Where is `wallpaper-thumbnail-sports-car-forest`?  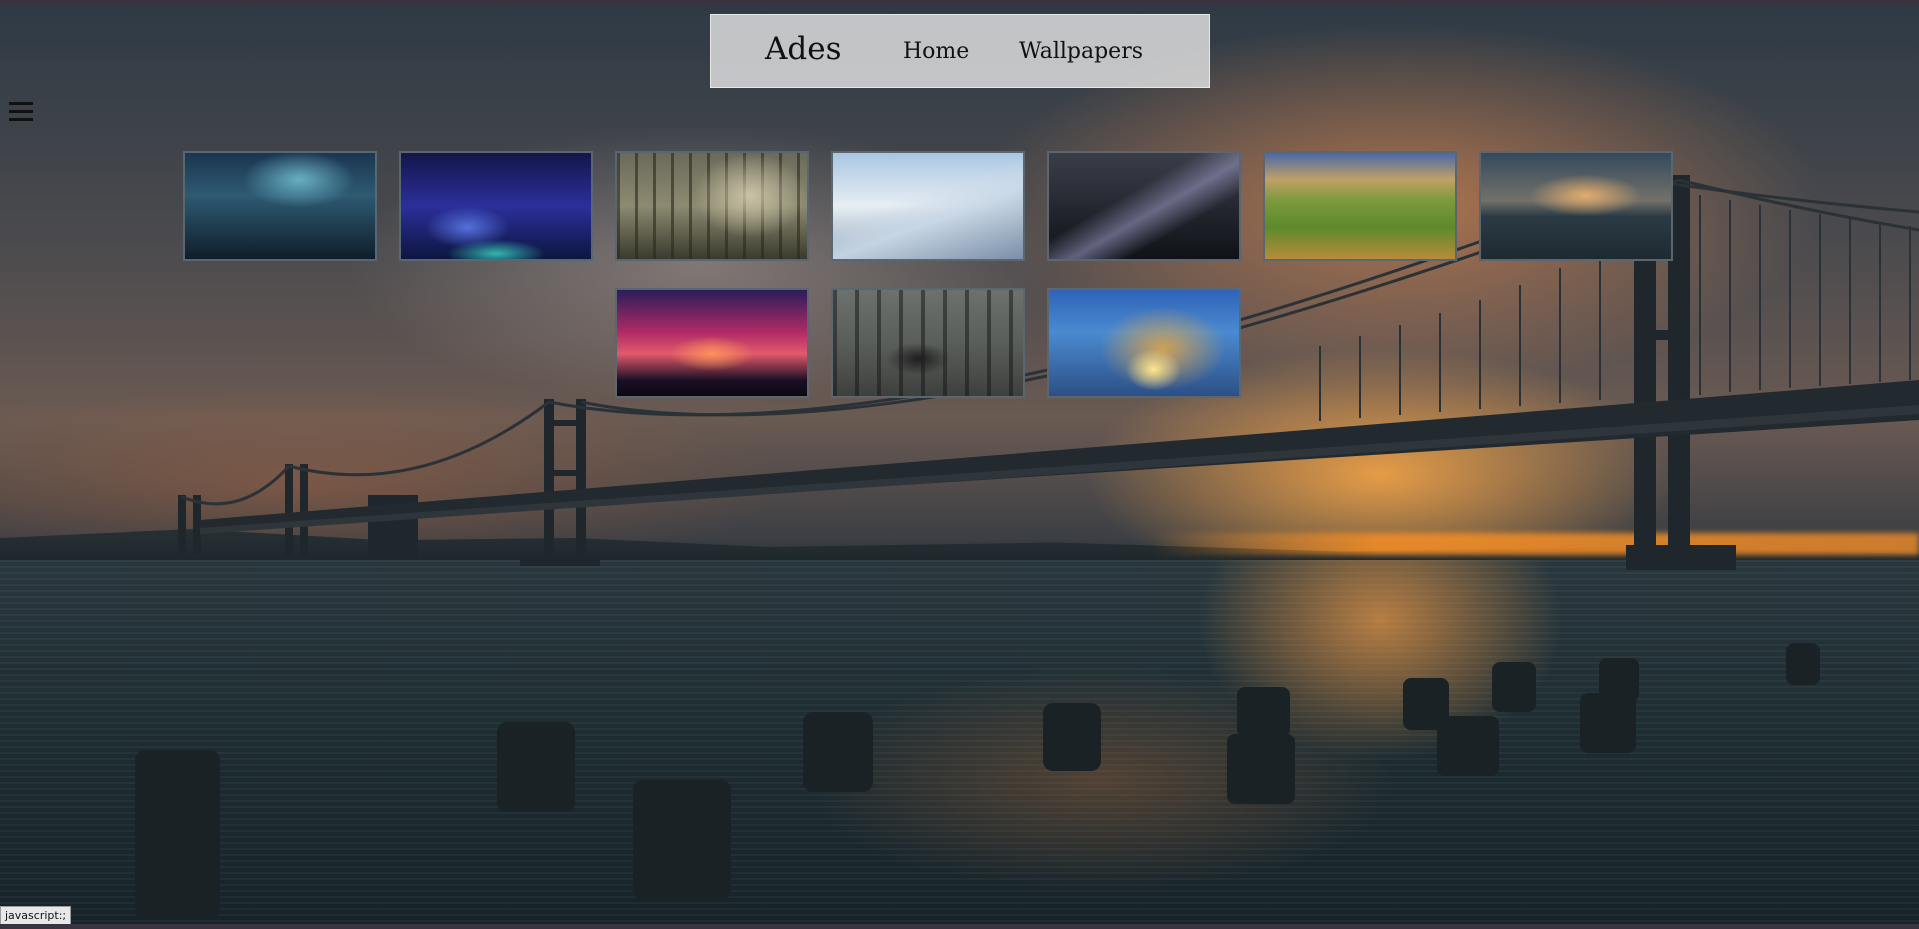 wallpaper-thumbnail-sports-car-forest is located at coordinates (928, 343).